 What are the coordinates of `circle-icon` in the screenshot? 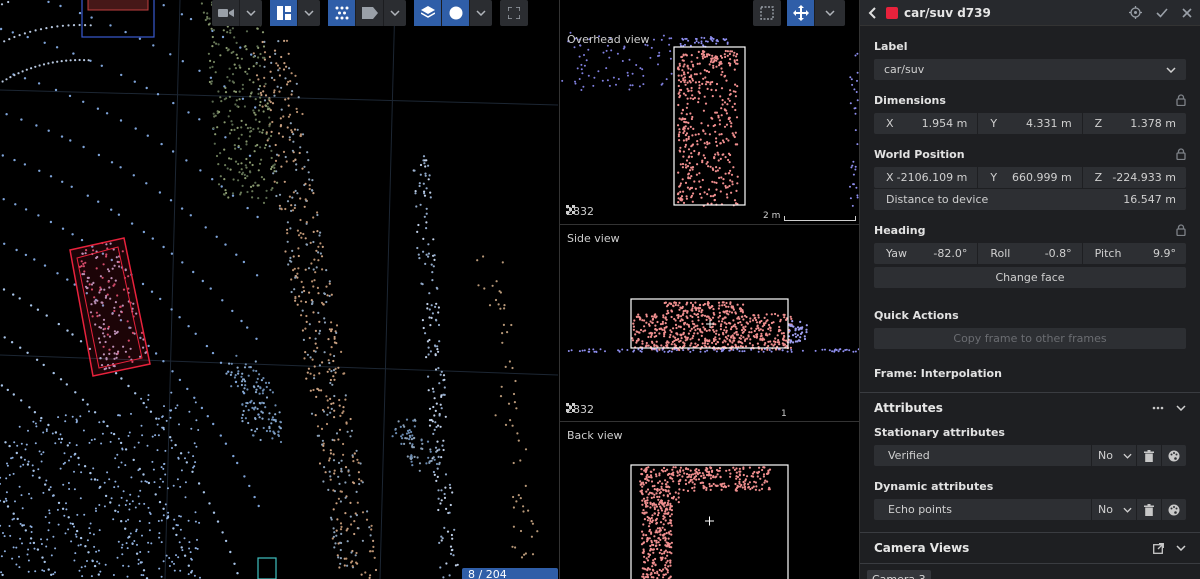 It's located at (455, 13).